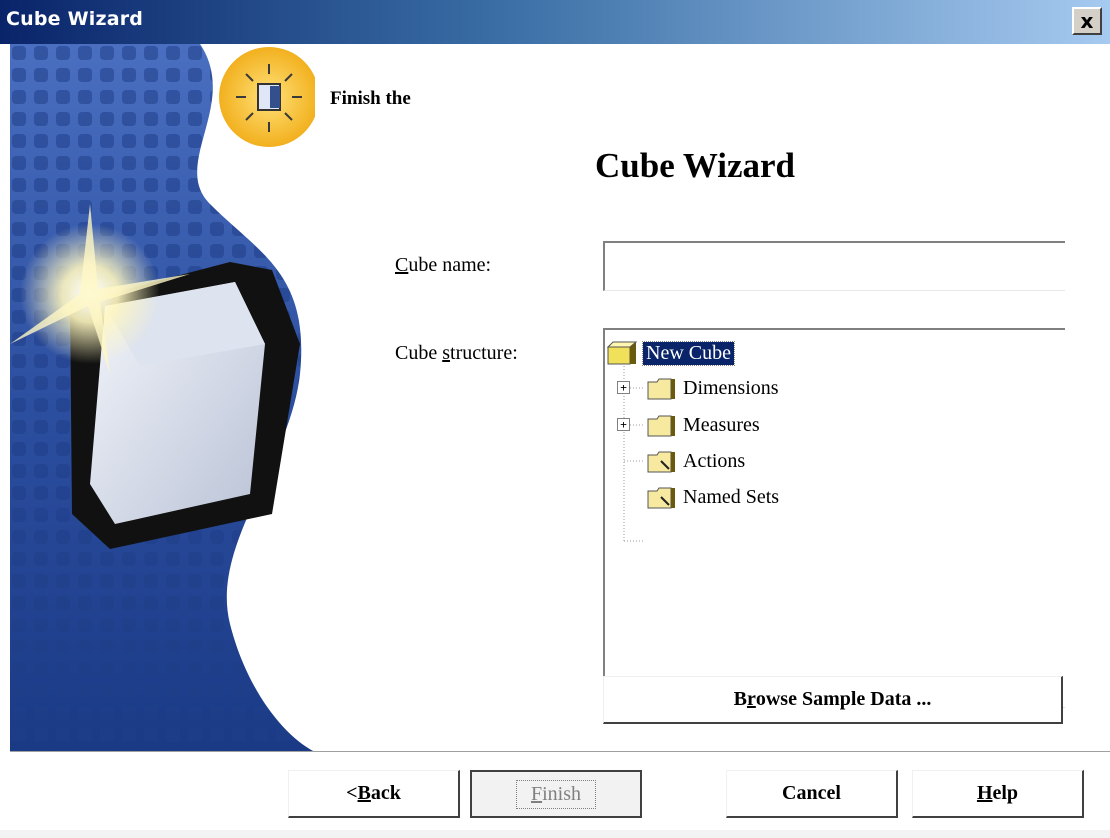 This screenshot has width=1110, height=838. I want to click on cube-name-label: Cube name:, so click(443, 265).